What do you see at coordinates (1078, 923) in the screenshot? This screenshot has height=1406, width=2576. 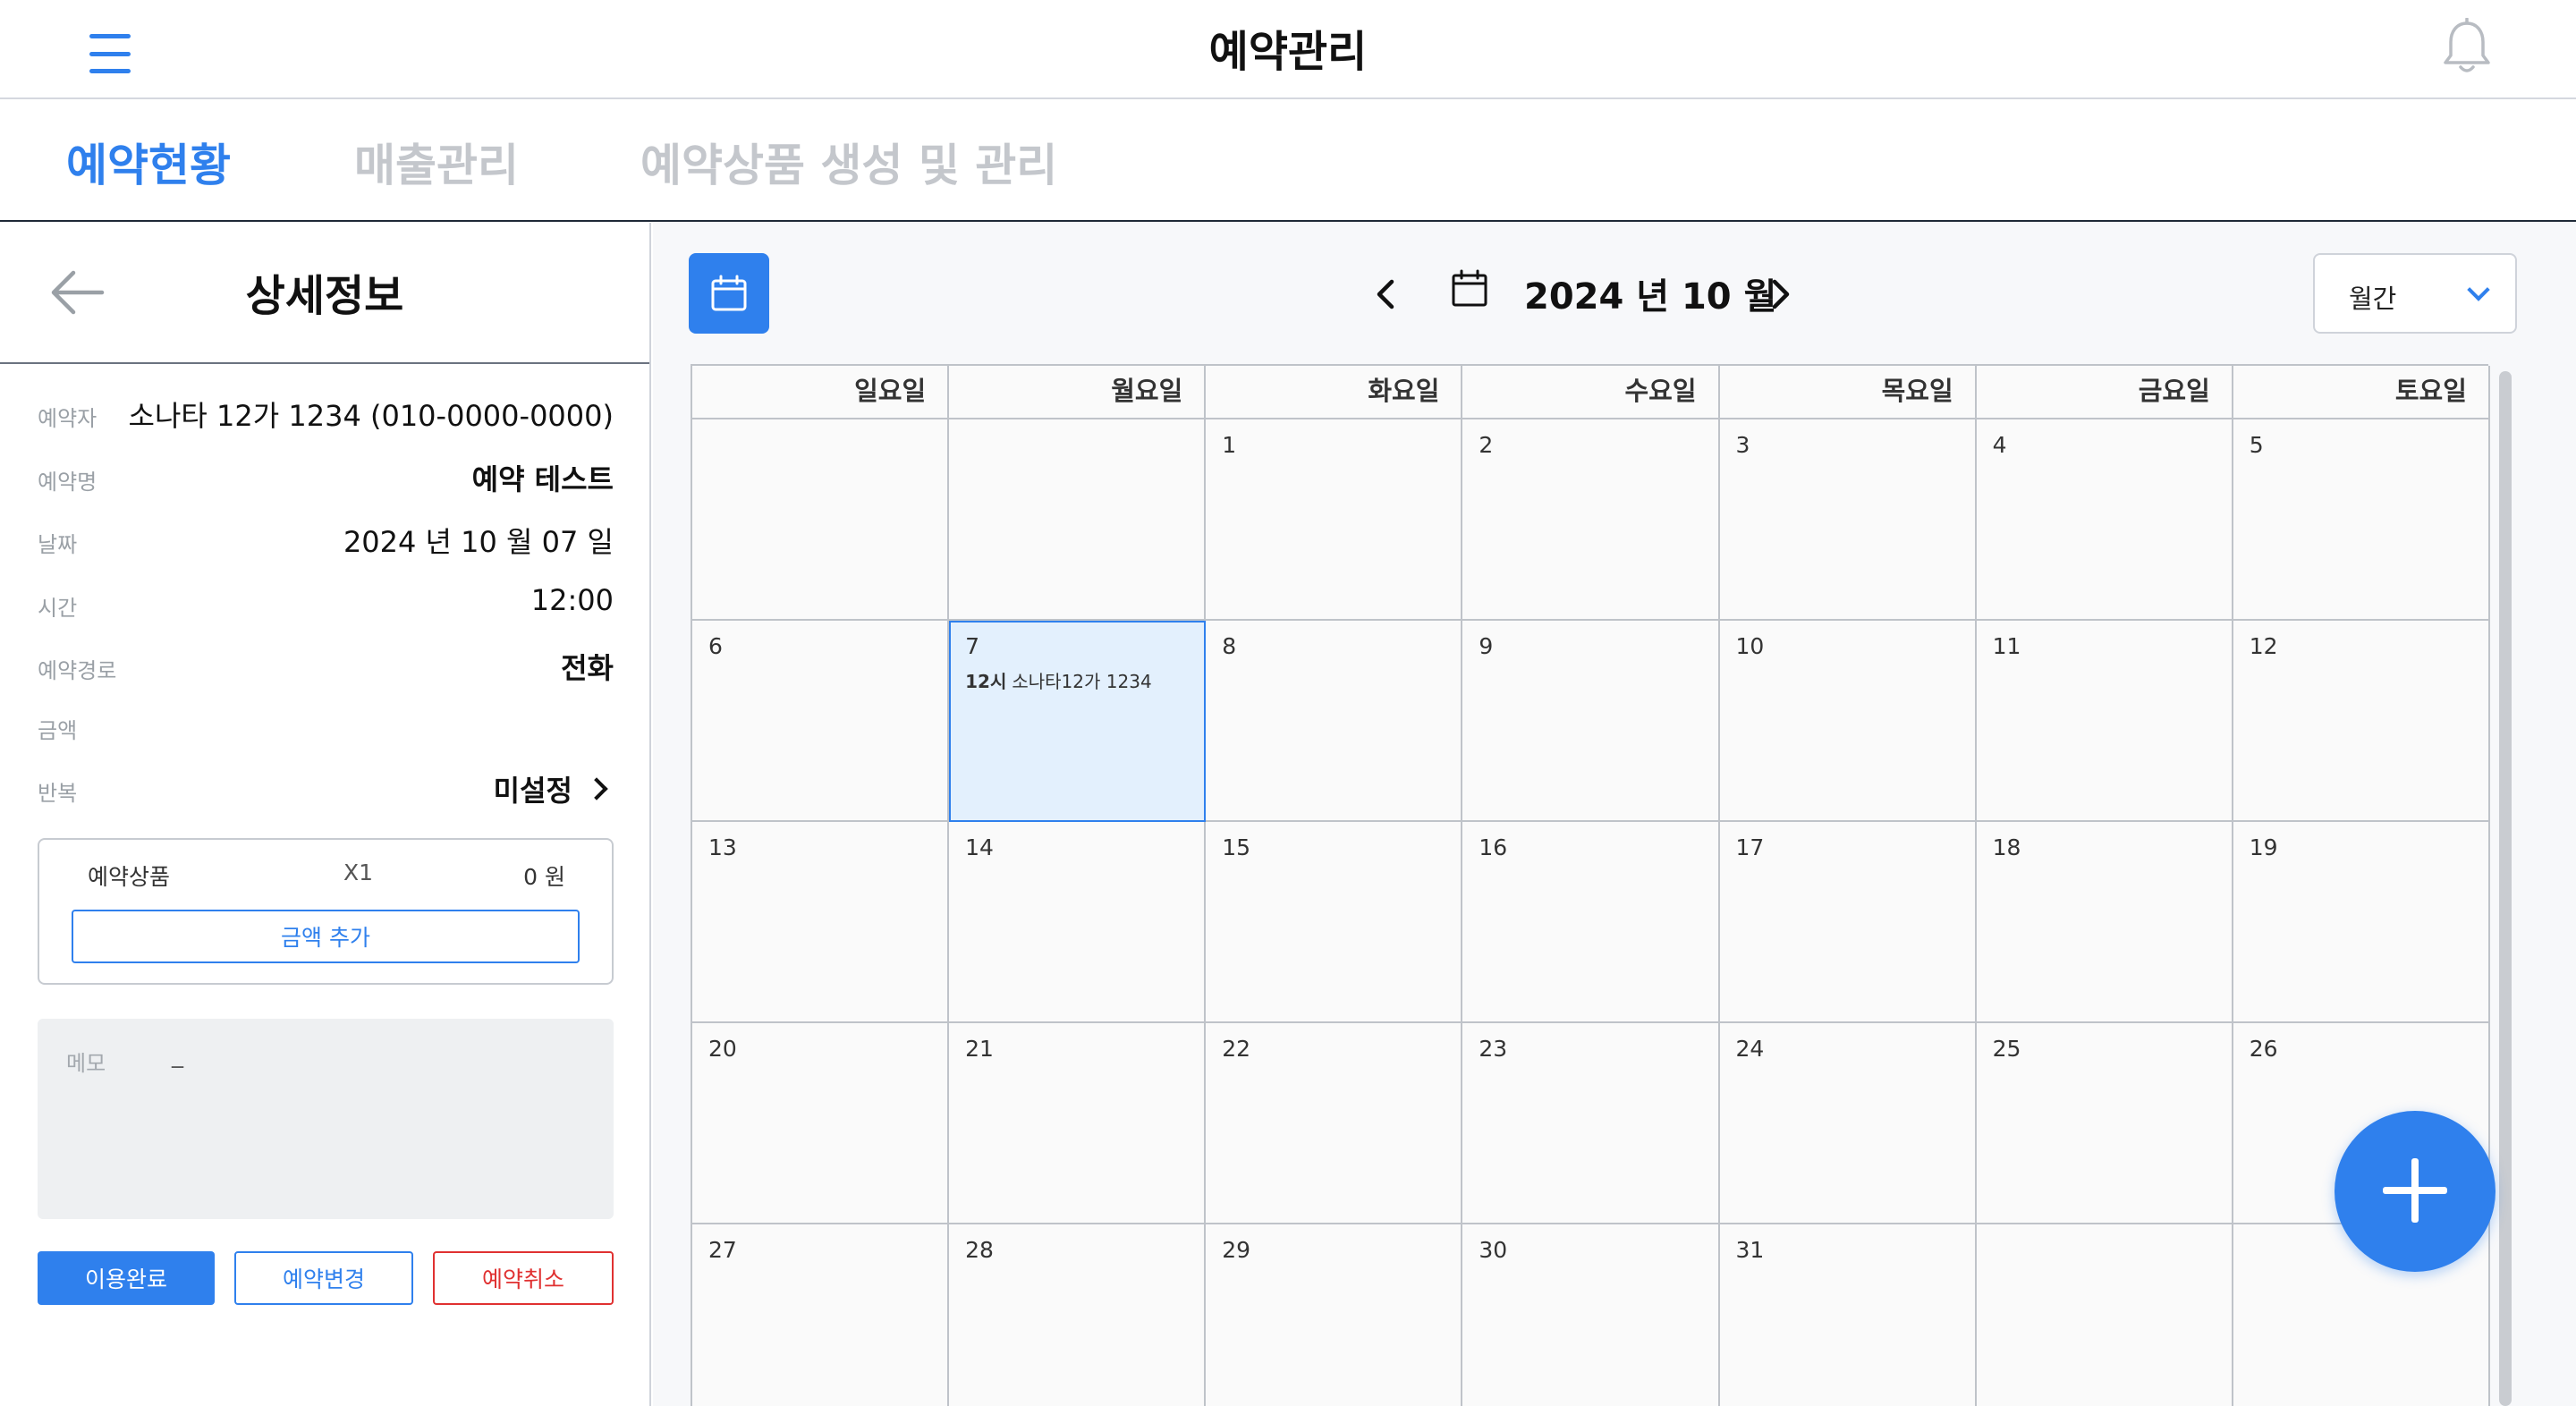 I see `day-cell: 14` at bounding box center [1078, 923].